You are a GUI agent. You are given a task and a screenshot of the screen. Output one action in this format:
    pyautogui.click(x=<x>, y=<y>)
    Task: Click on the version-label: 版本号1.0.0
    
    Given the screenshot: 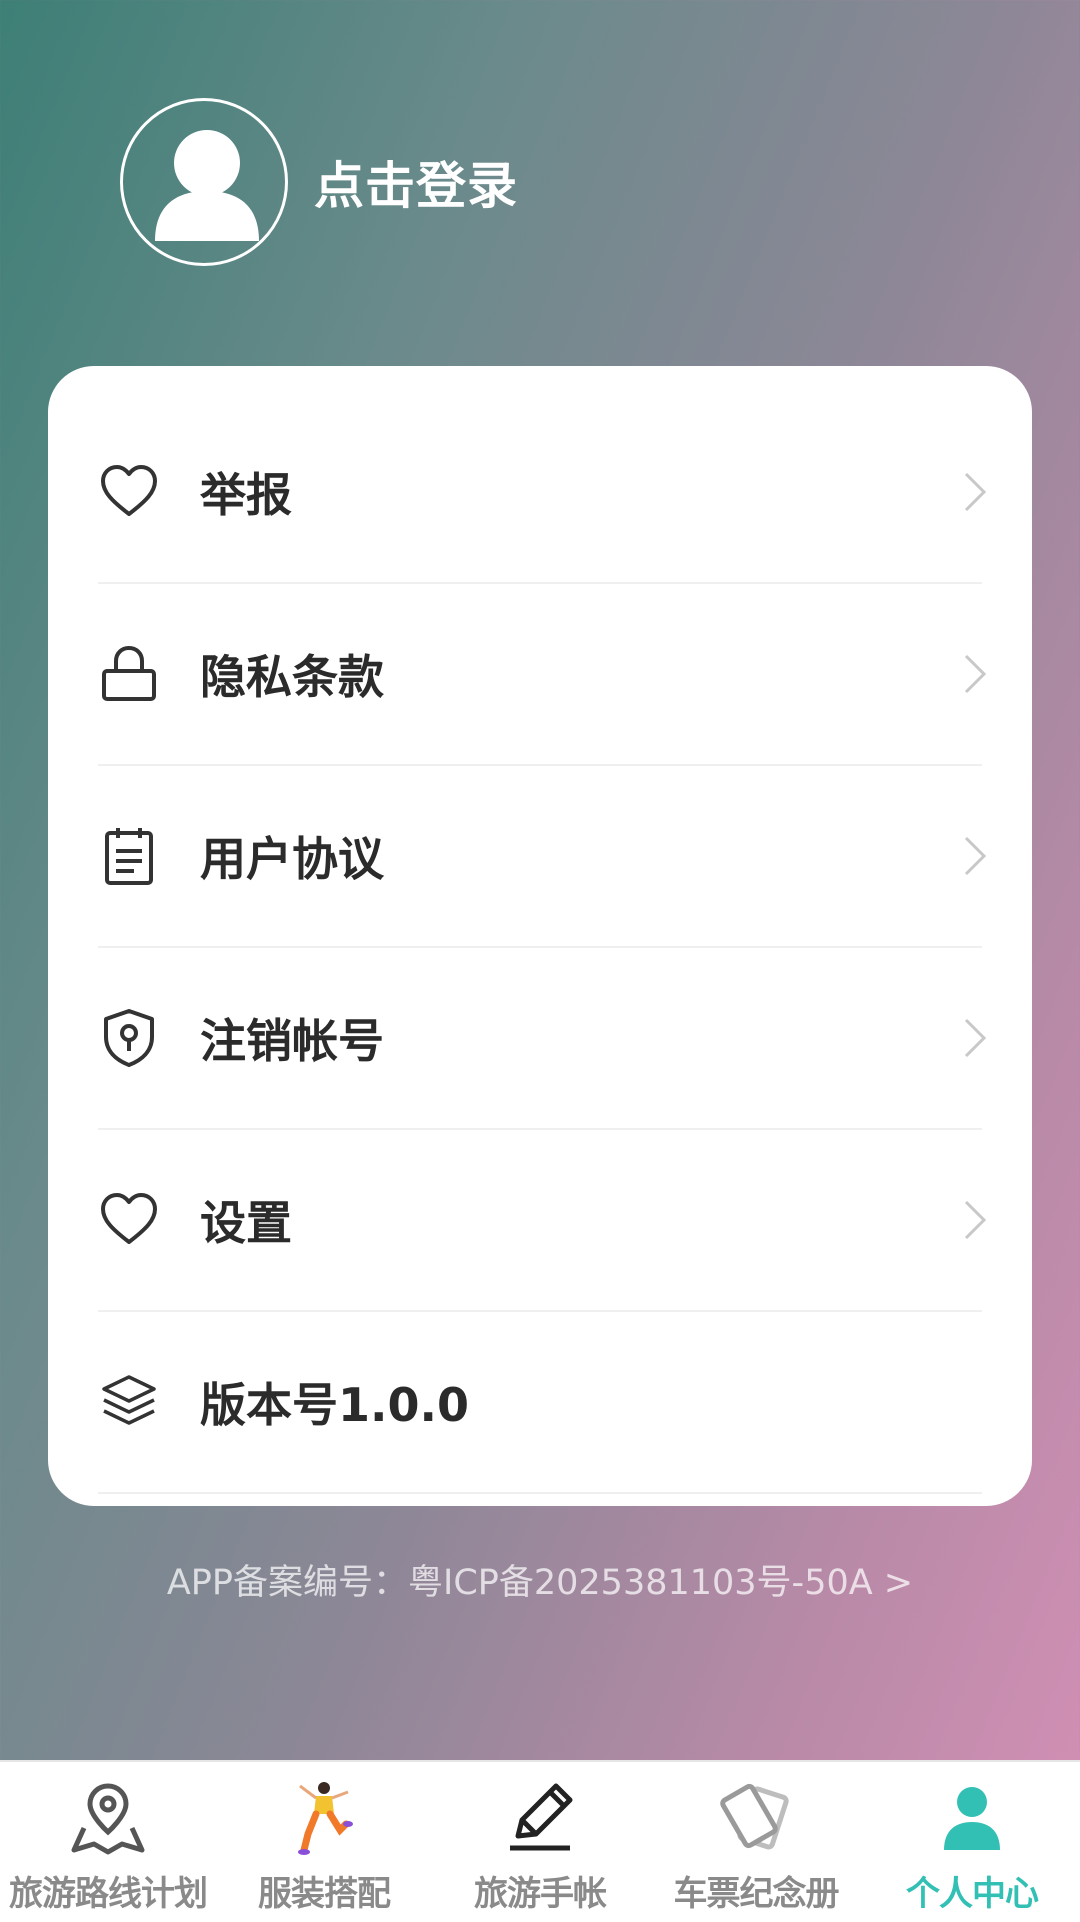 What is the action you would take?
    pyautogui.click(x=334, y=1405)
    